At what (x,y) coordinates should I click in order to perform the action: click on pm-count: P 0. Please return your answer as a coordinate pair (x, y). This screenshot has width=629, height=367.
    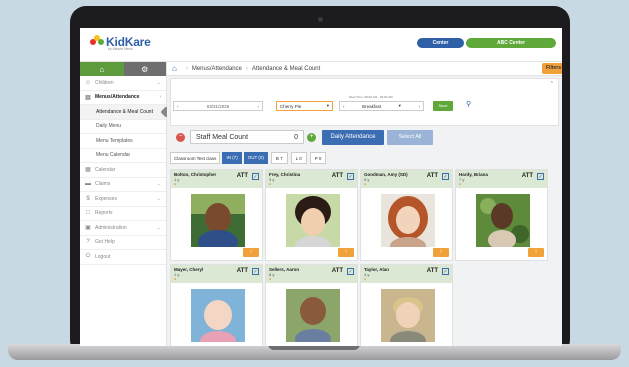
    Looking at the image, I should click on (318, 158).